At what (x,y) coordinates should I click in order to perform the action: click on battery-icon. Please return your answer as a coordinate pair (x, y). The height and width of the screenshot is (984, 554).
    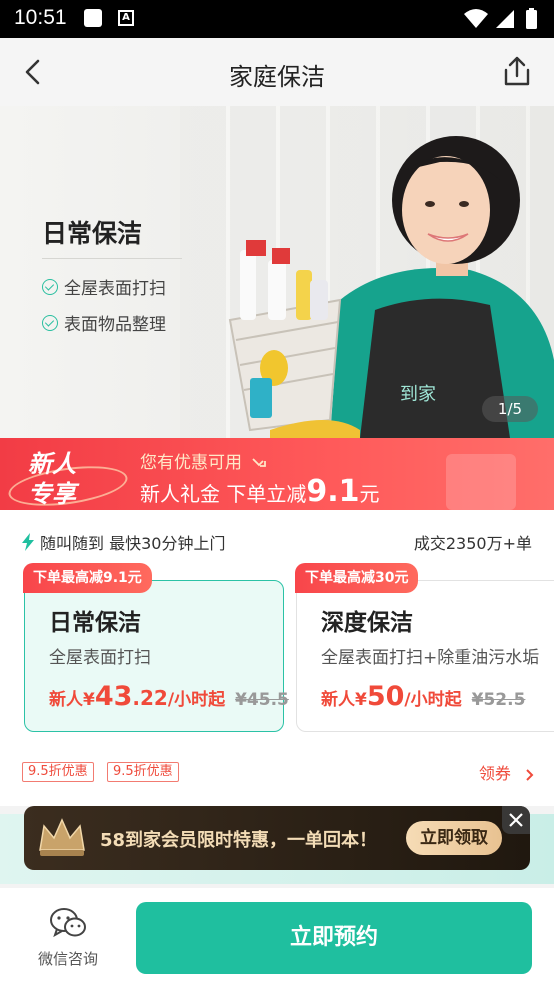
    Looking at the image, I should click on (531, 19).